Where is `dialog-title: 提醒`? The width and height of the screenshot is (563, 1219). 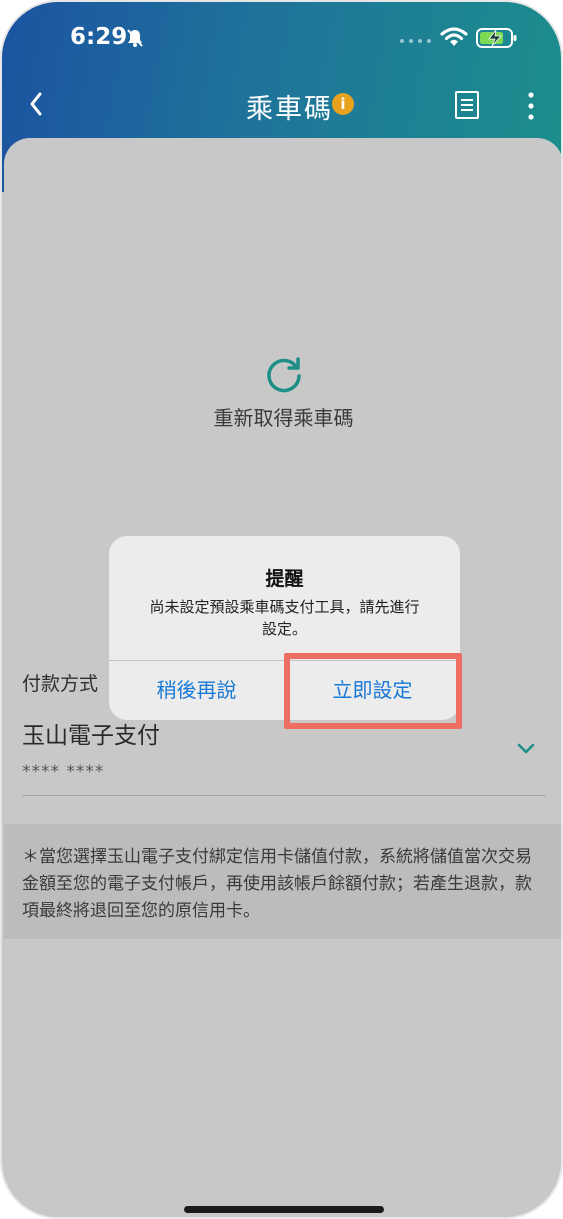
dialog-title: 提醒 is located at coordinates (284, 579).